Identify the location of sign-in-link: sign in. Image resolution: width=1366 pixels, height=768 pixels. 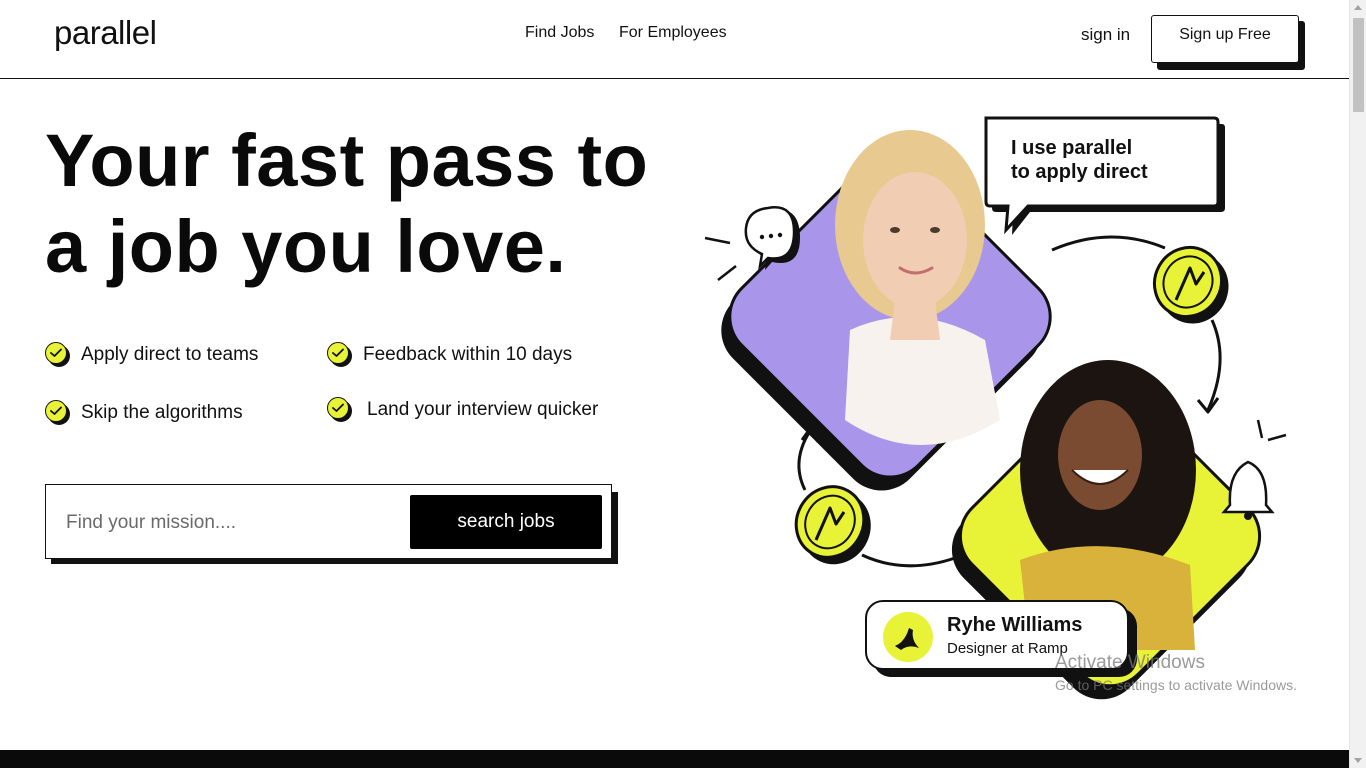
(1105, 35).